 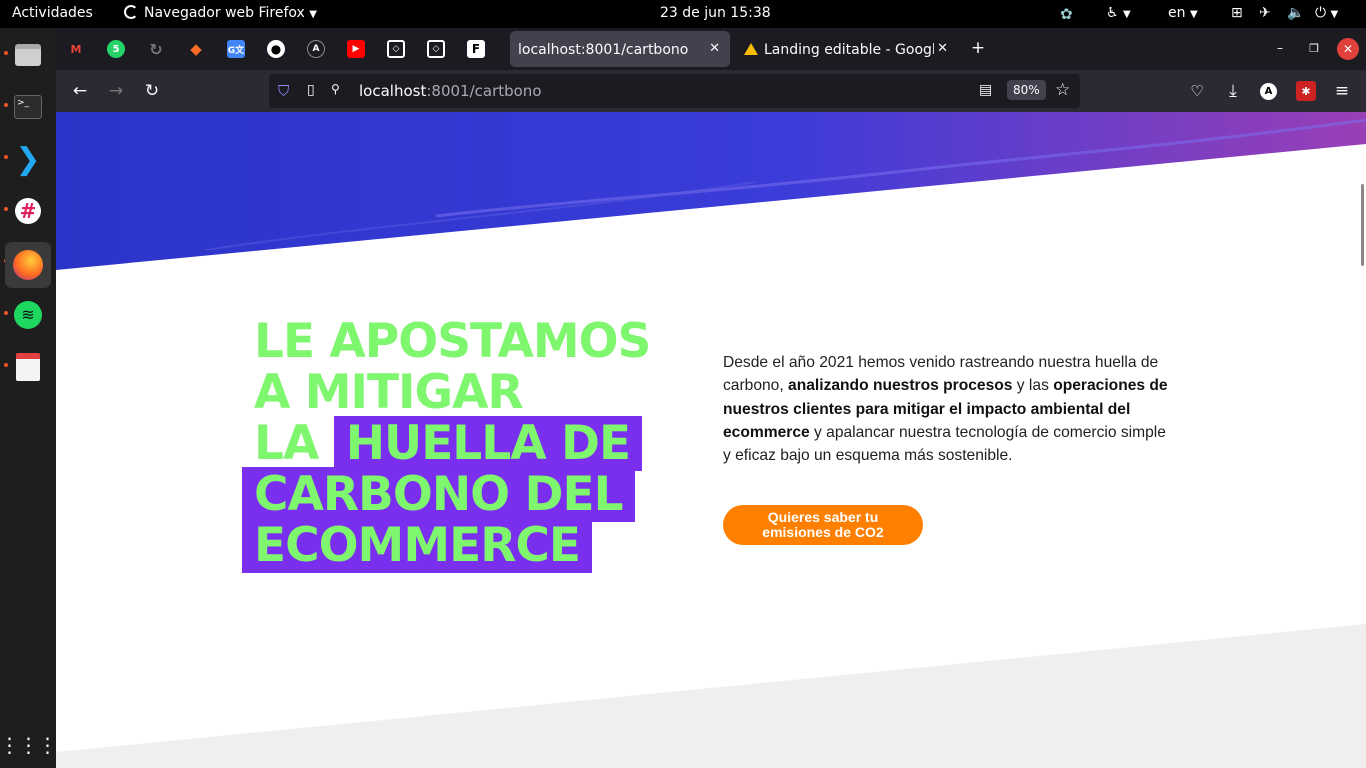 What do you see at coordinates (603, 50) in the screenshot?
I see `tab-title: localhost:8001/cartbono` at bounding box center [603, 50].